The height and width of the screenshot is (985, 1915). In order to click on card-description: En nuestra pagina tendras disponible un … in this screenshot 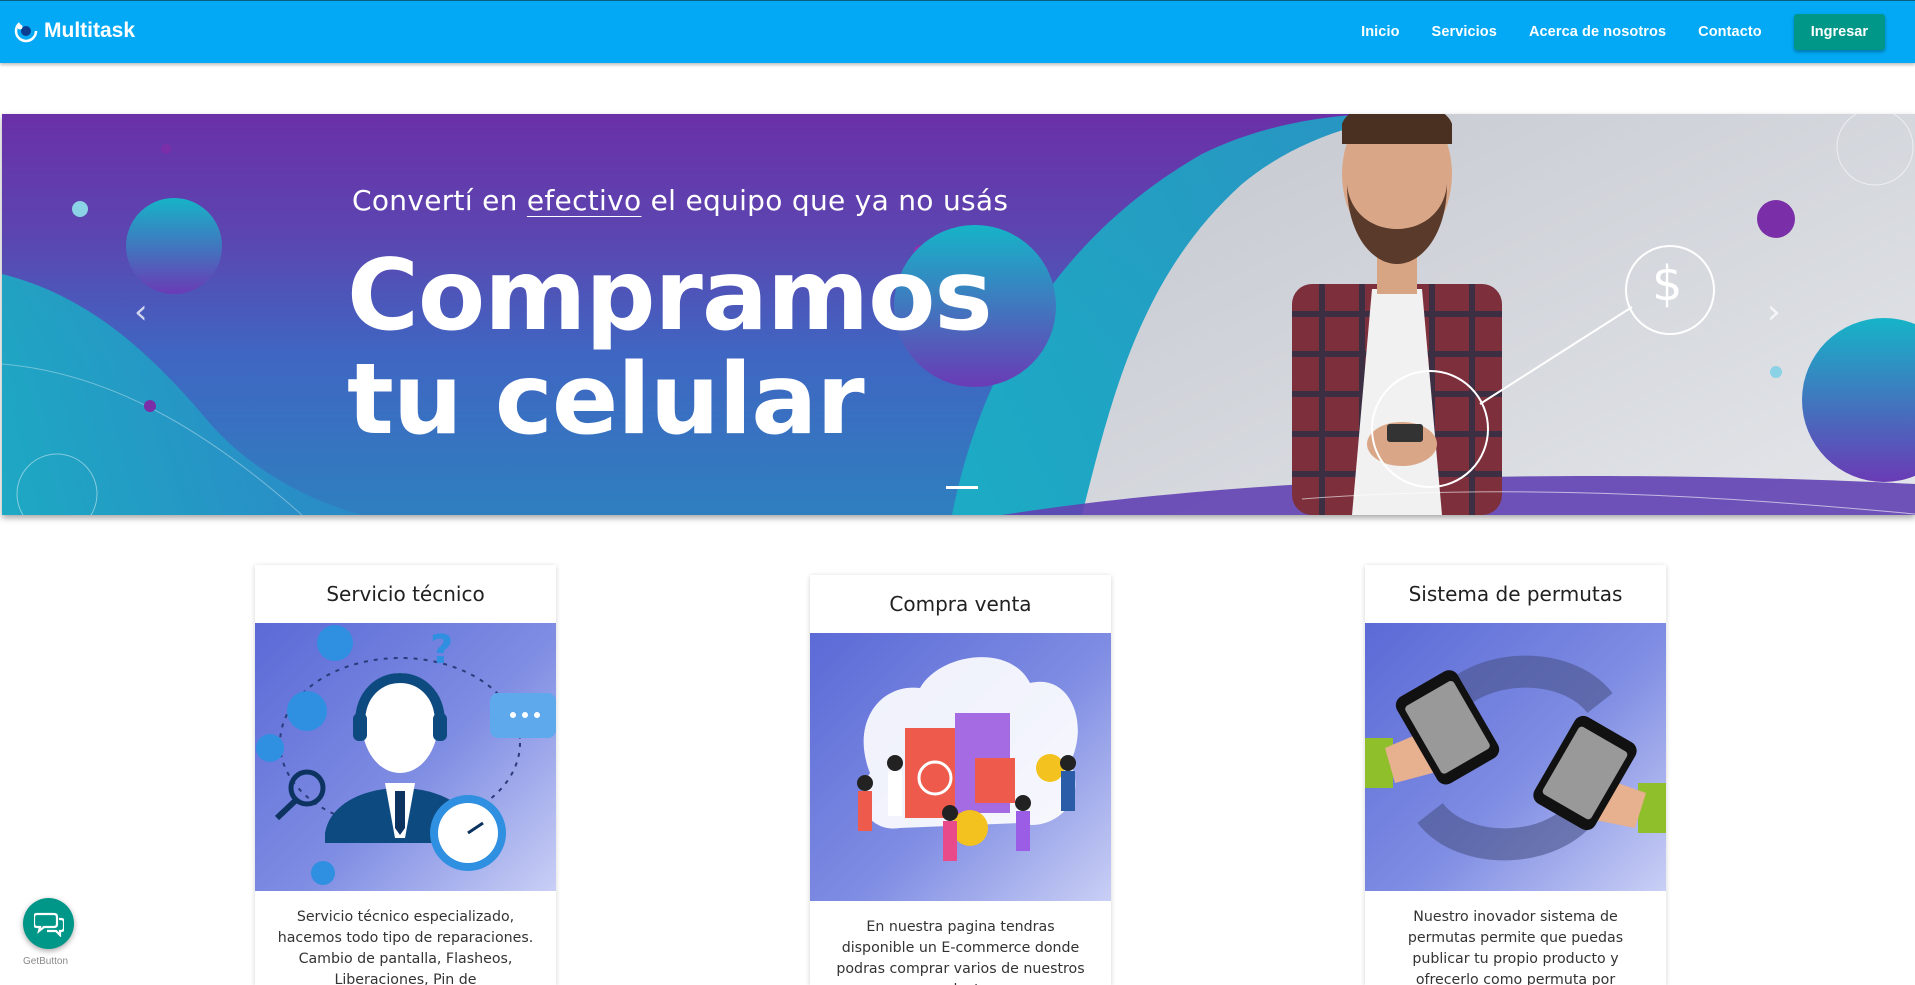, I will do `click(960, 952)`.